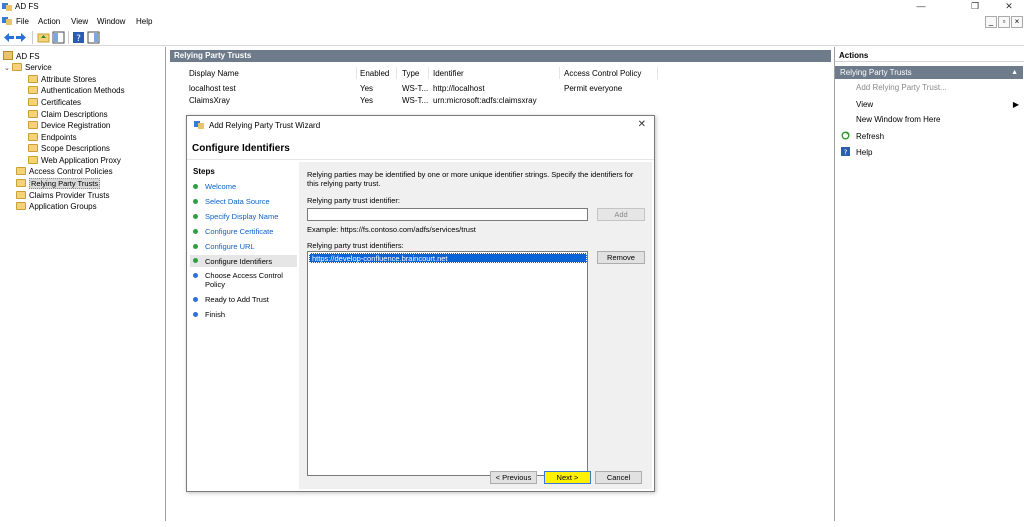 The height and width of the screenshot is (527, 1024). What do you see at coordinates (593, 88) in the screenshot?
I see `cell-access-control-policy: Permit everyone` at bounding box center [593, 88].